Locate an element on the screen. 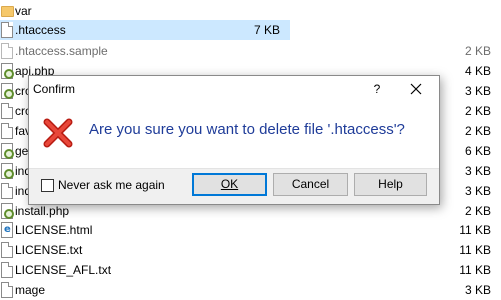  checkbox-box is located at coordinates (47, 185).